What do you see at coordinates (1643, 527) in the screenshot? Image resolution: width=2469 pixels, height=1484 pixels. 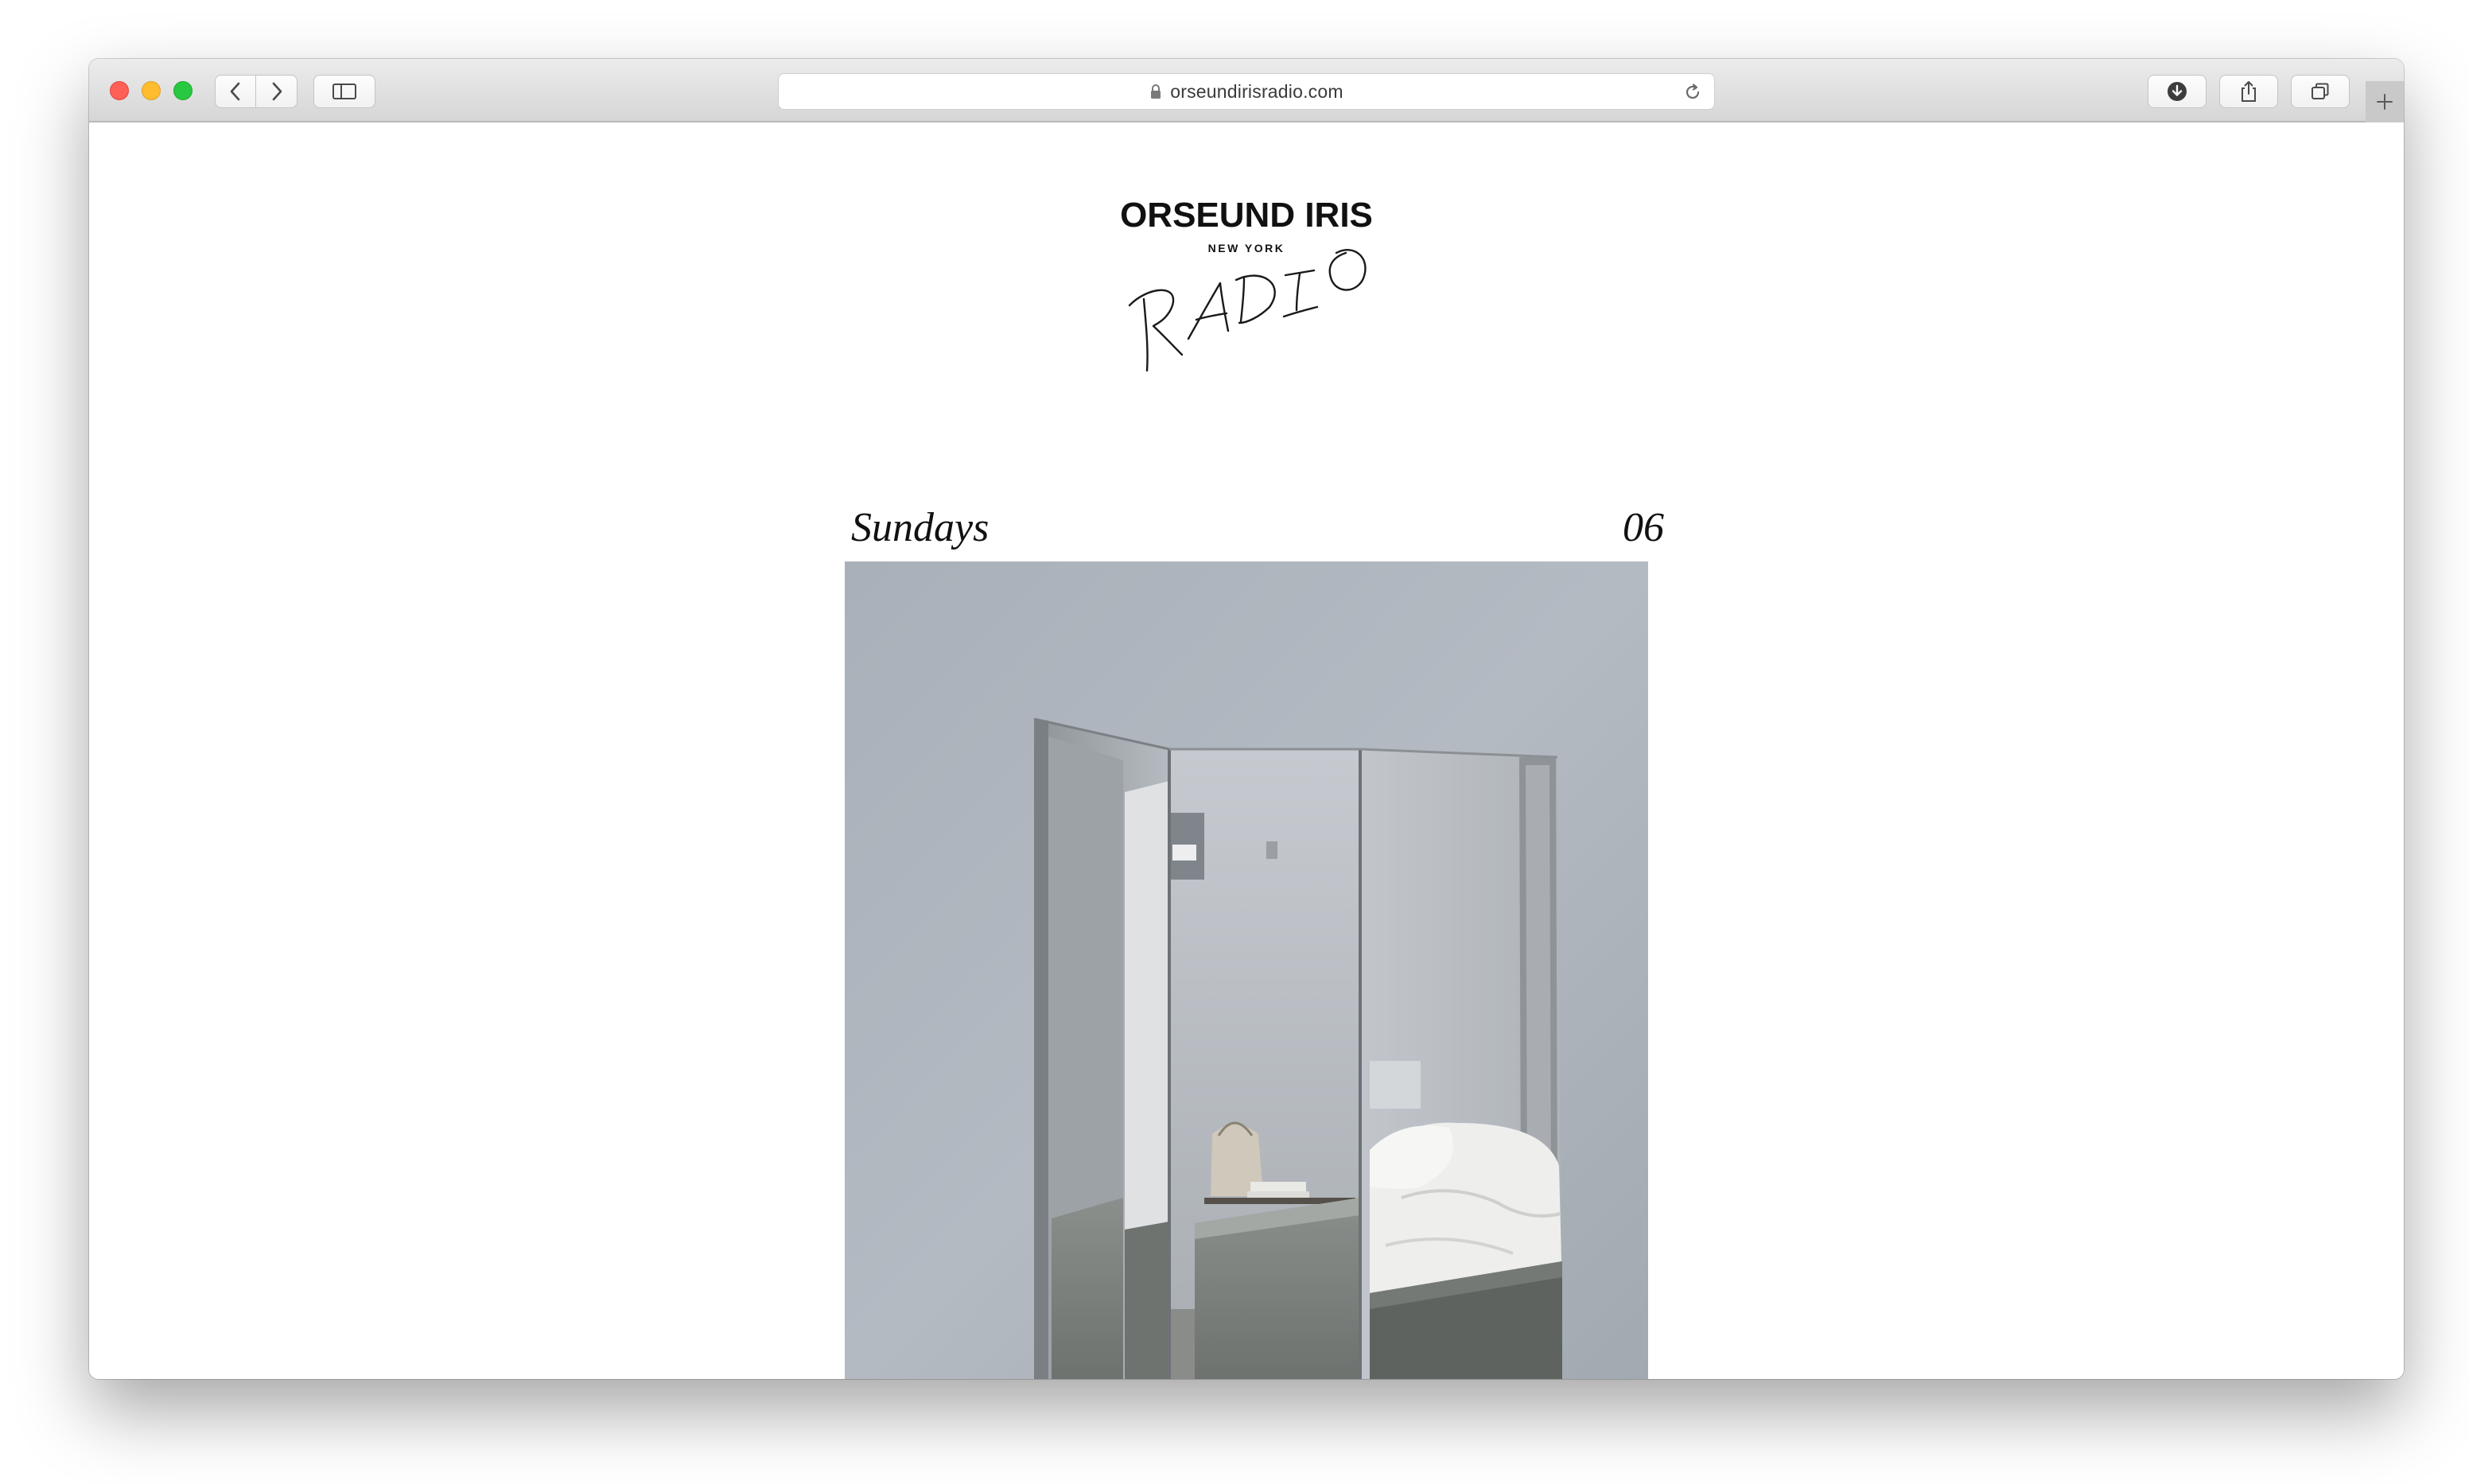 I see `section-number: 06` at bounding box center [1643, 527].